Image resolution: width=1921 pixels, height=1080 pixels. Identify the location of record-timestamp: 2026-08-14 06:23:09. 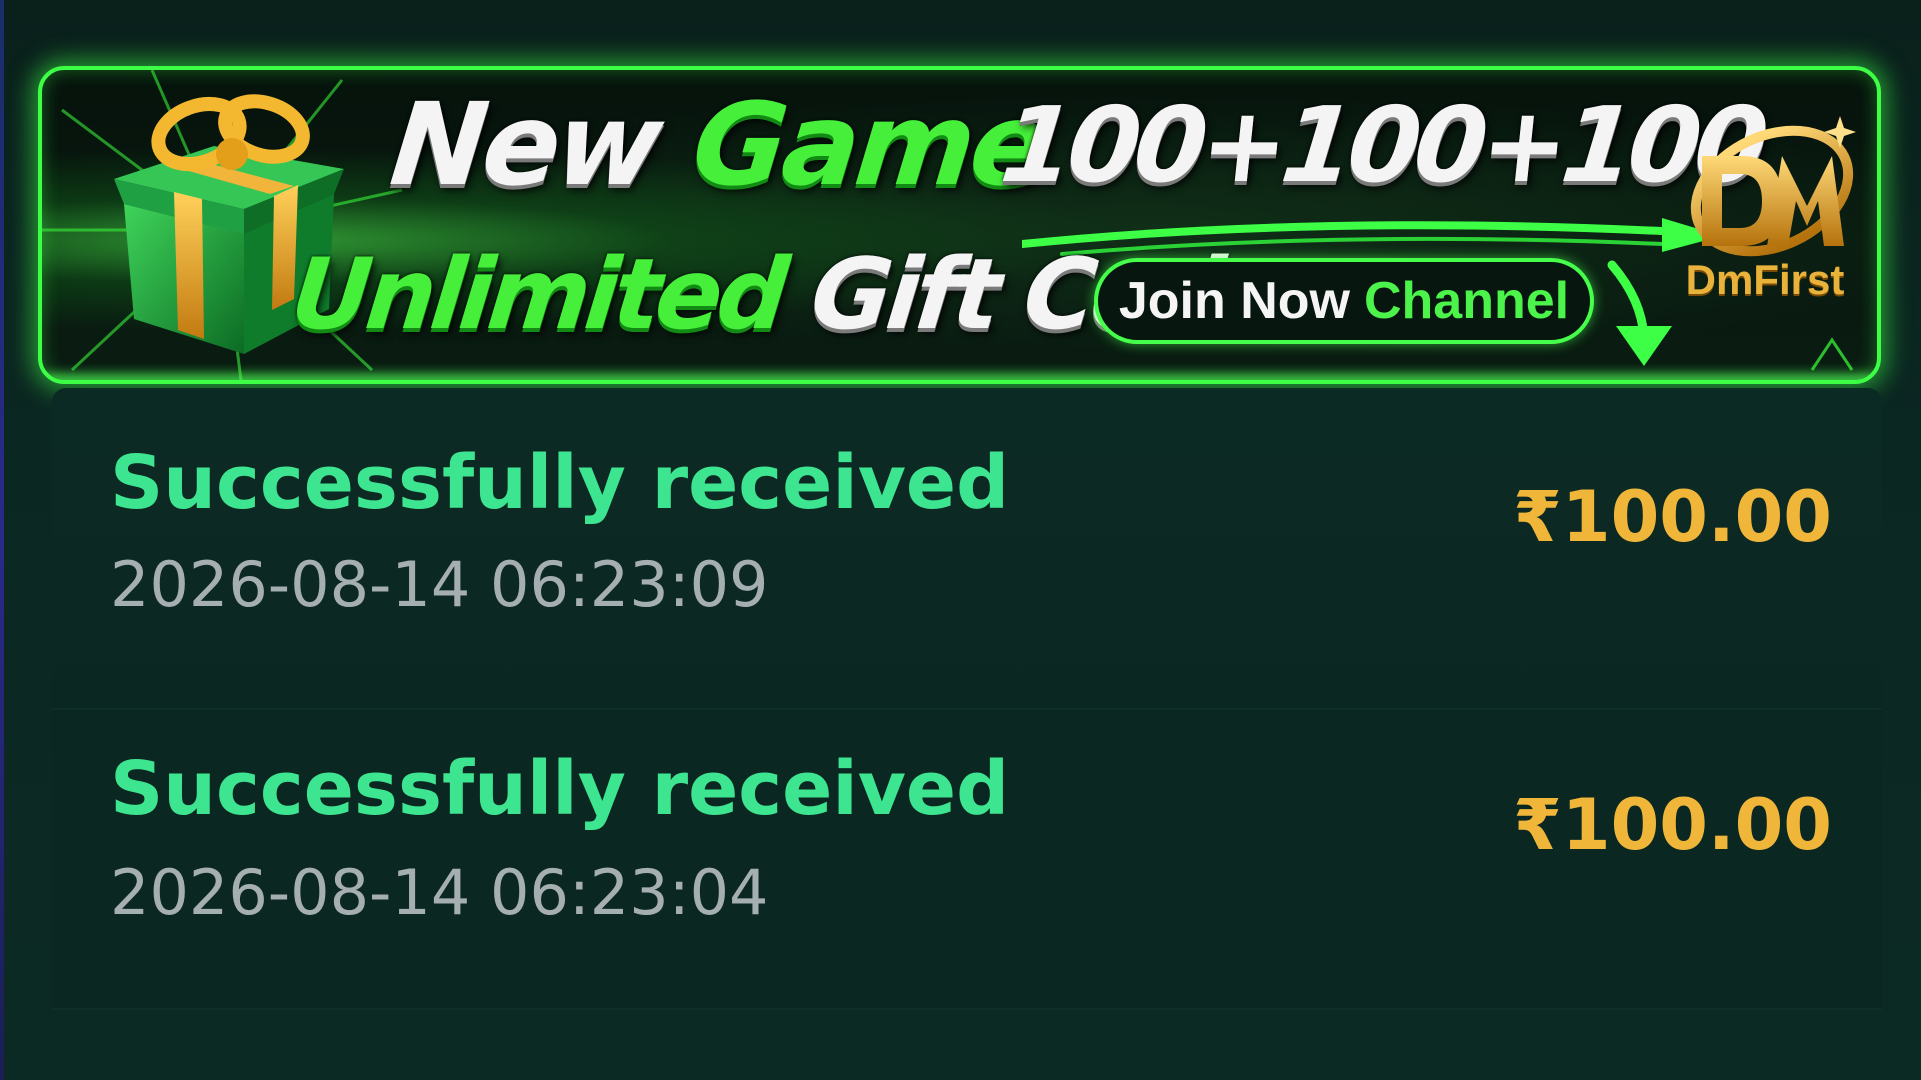
(439, 584).